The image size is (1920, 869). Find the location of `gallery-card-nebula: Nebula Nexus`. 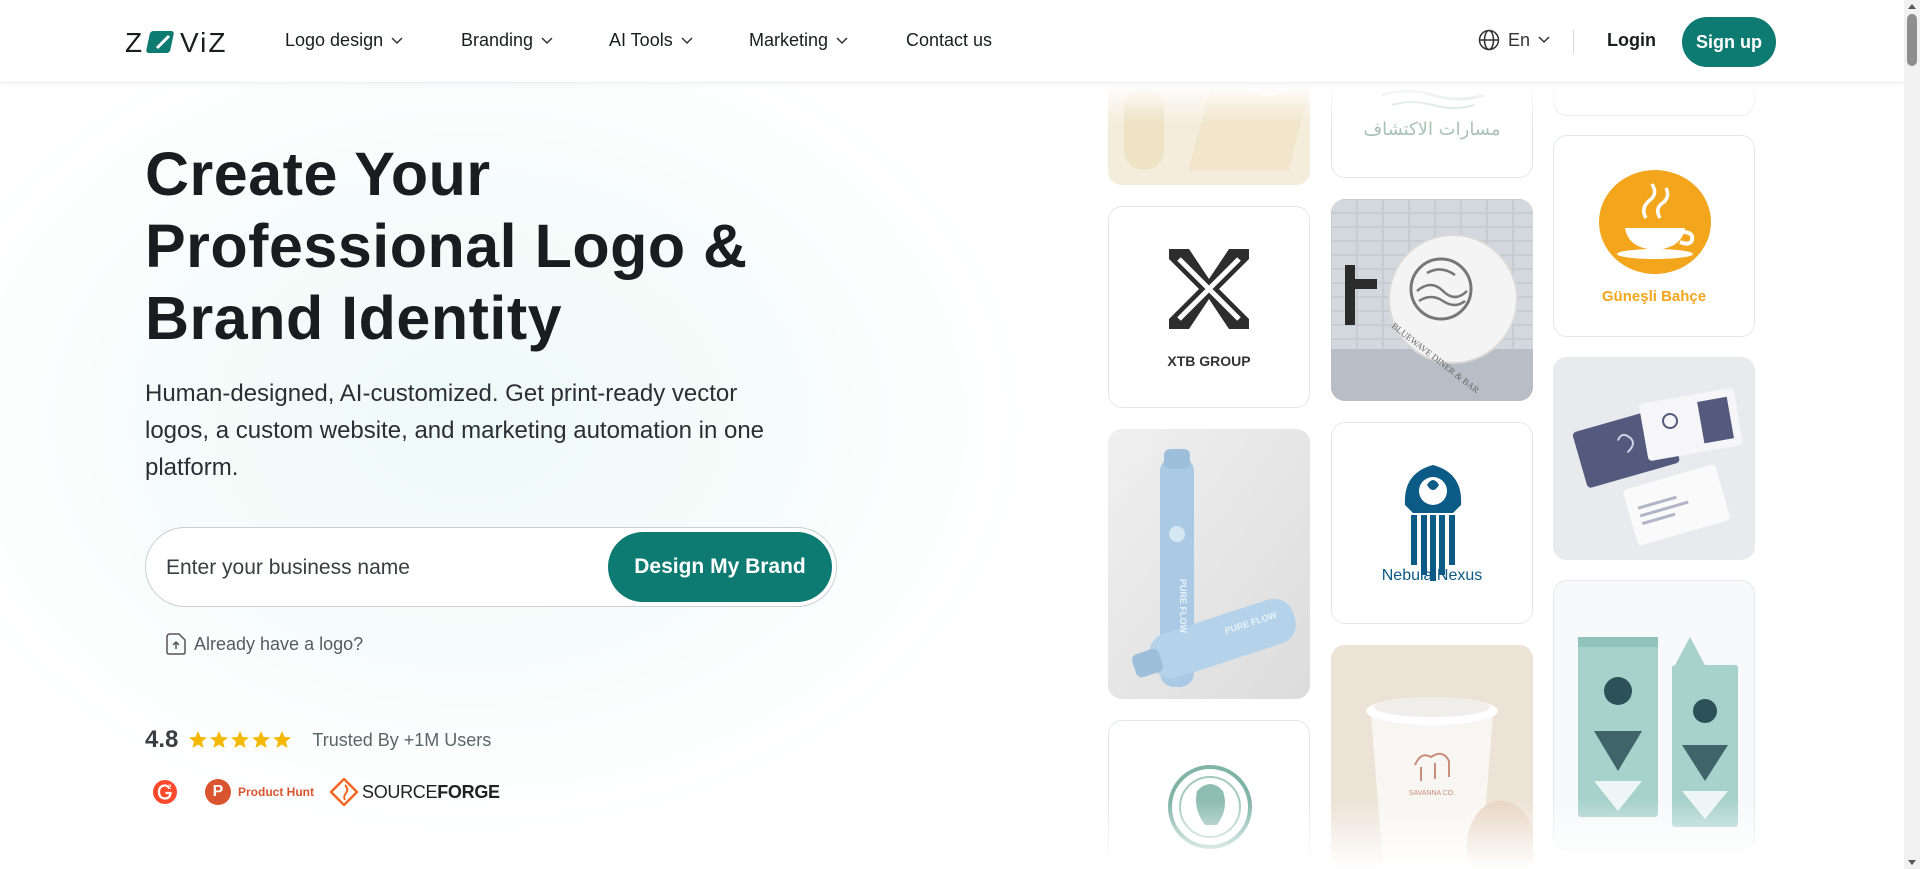

gallery-card-nebula: Nebula Nexus is located at coordinates (1432, 523).